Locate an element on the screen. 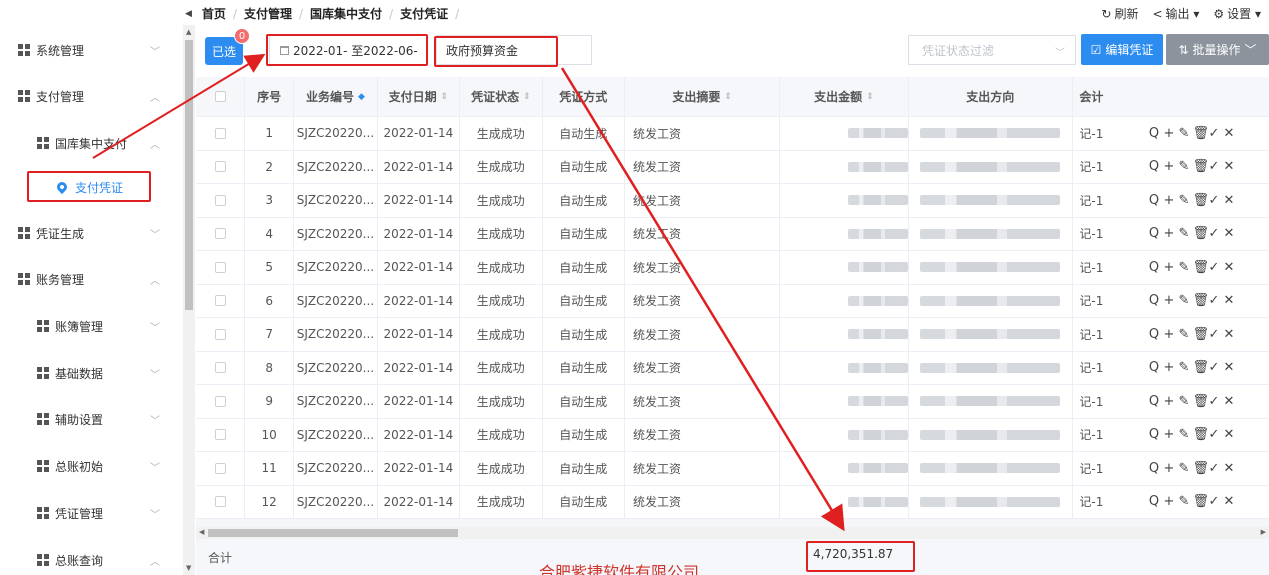 This screenshot has width=1269, height=575. batch-operation-button: ⇅ 批量操作 ﹀ is located at coordinates (1217, 49).